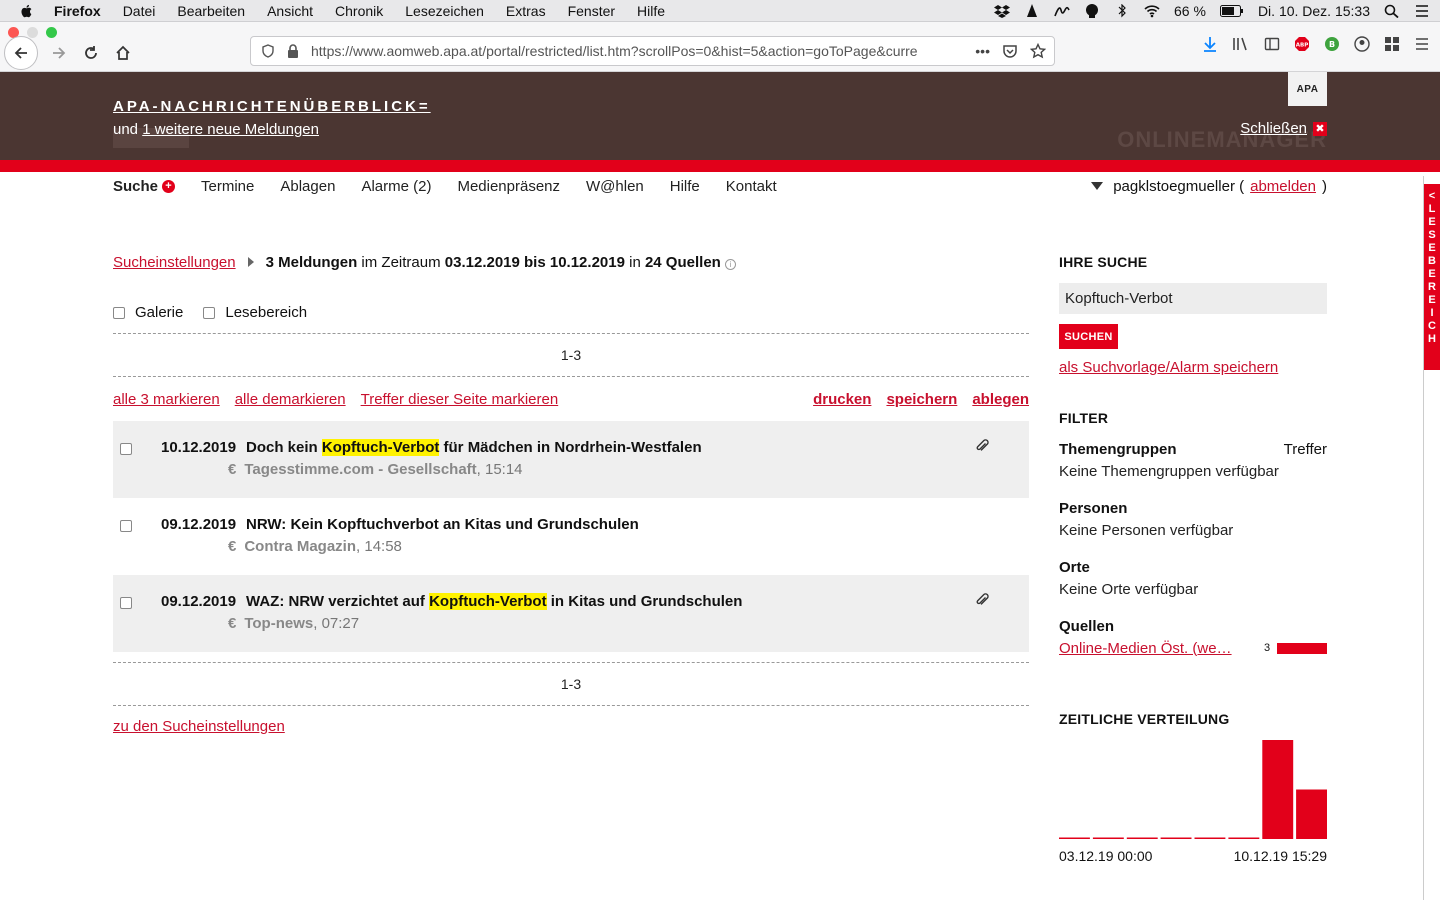 The width and height of the screenshot is (1440, 900). Describe the element at coordinates (1283, 186) in the screenshot. I see `logout-link: abmelden` at that location.